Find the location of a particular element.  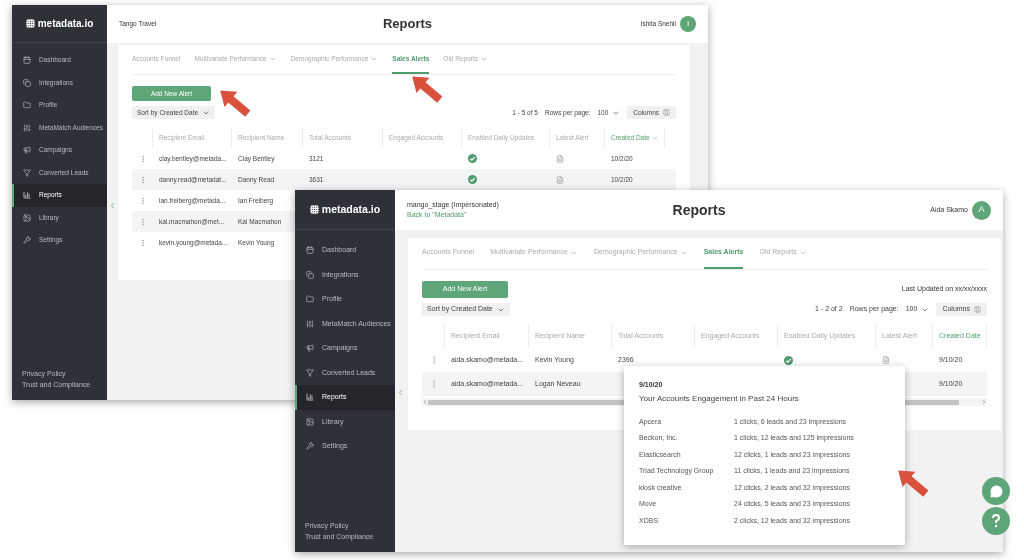

chat-button is located at coordinates (996, 491).